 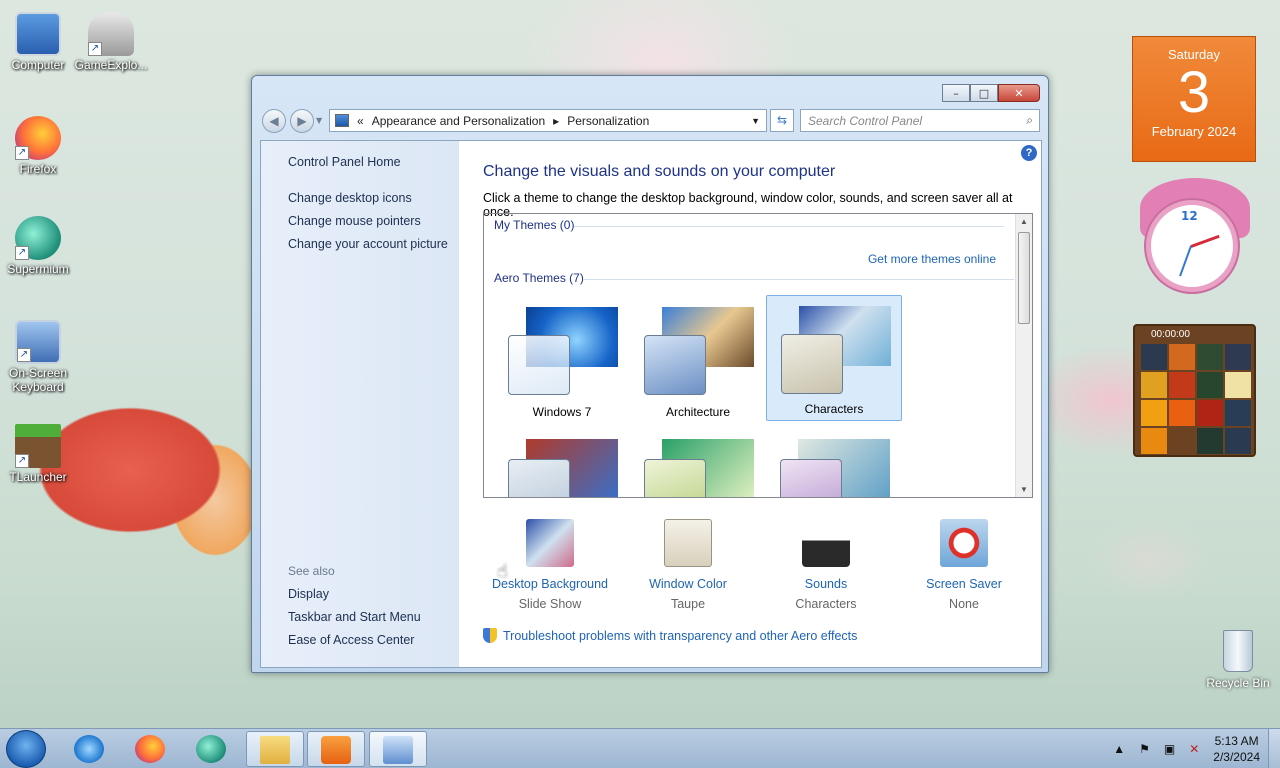 I want to click on network-icon: ▣, so click(x=1169, y=749).